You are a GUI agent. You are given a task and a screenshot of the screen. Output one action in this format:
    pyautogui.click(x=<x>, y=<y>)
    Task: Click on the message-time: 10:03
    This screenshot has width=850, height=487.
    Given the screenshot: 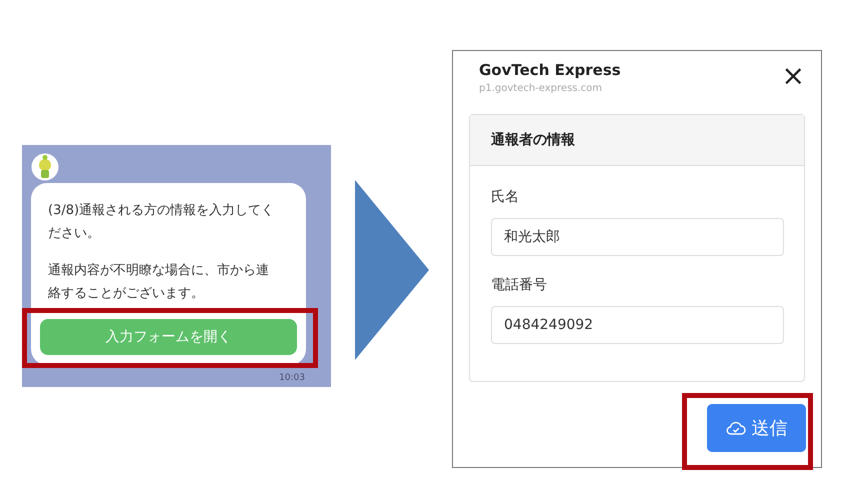 What is the action you would take?
    pyautogui.click(x=292, y=378)
    